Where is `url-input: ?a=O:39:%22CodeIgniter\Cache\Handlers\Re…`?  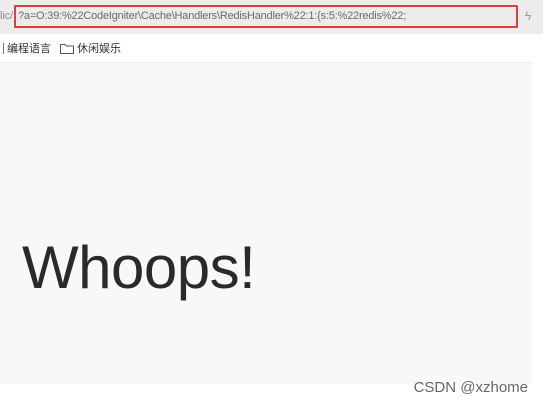
url-input: ?a=O:39:%22CodeIgniter\Cache\Handlers\Re… is located at coordinates (212, 16).